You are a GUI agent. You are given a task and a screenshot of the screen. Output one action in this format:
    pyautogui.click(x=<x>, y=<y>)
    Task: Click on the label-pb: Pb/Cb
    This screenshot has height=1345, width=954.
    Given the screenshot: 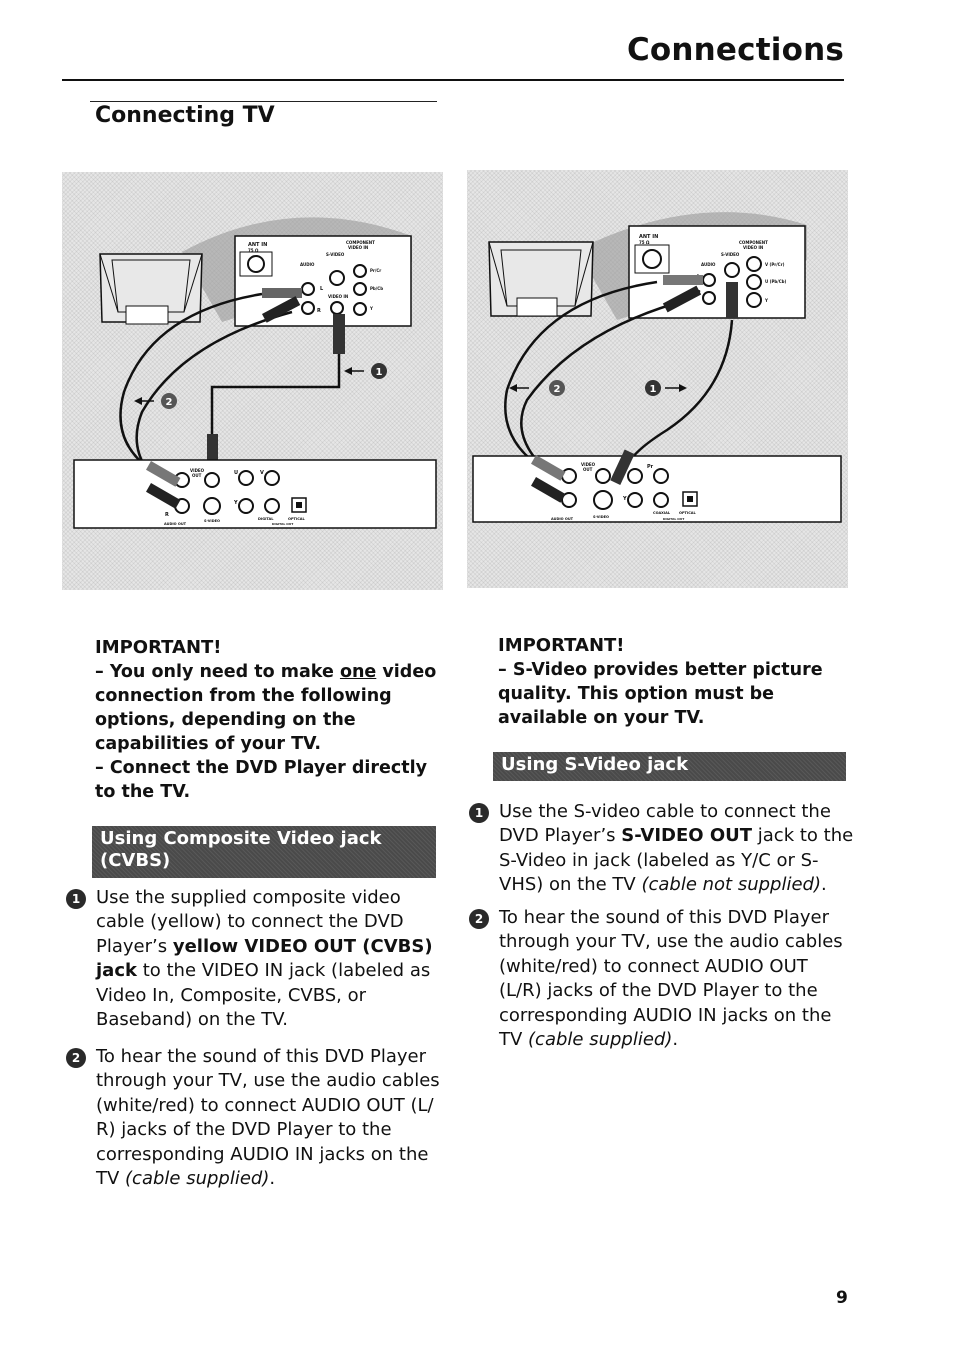 What is the action you would take?
    pyautogui.click(x=376, y=288)
    